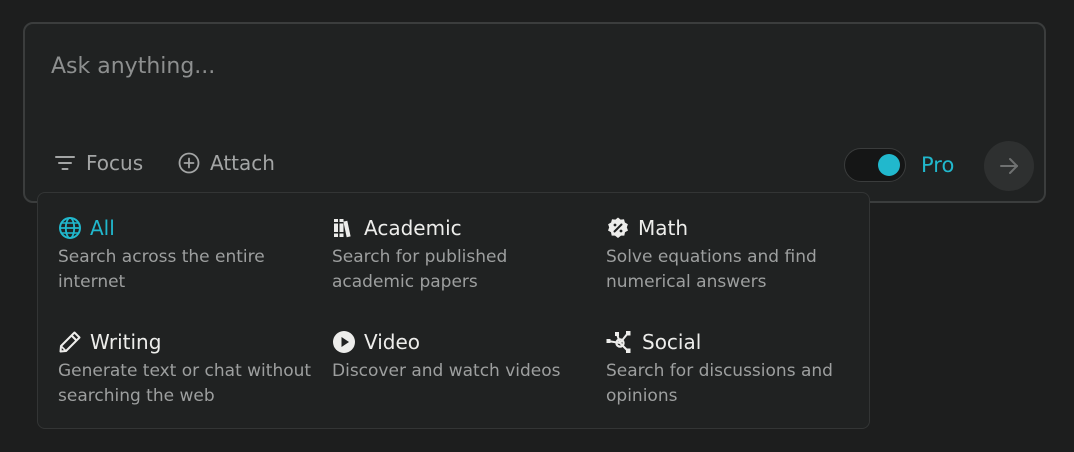 Image resolution: width=1074 pixels, height=452 pixels. Describe the element at coordinates (344, 342) in the screenshot. I see `play-icon` at that location.